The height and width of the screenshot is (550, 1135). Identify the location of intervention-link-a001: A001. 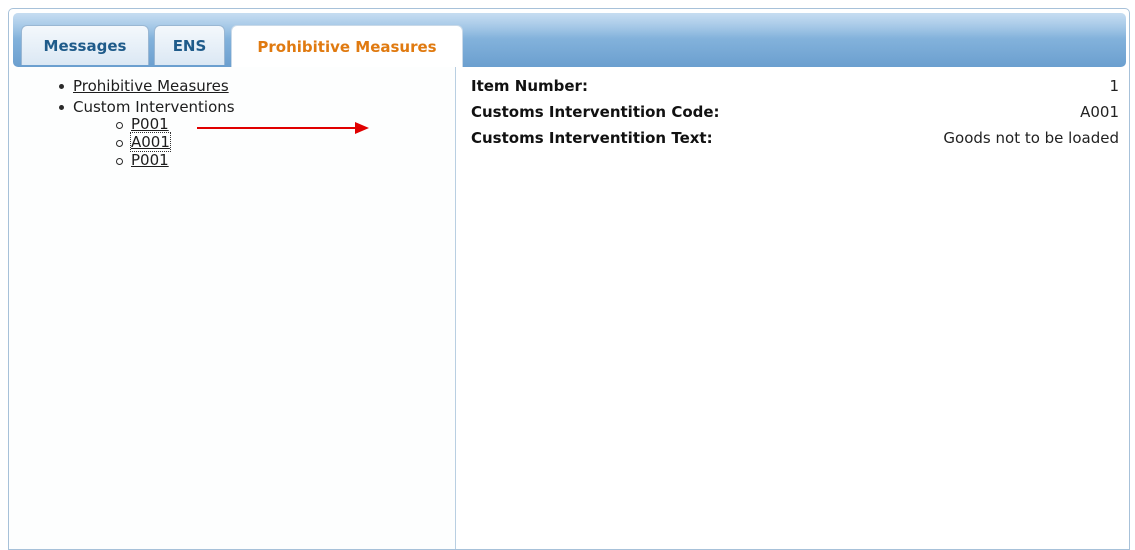
(150, 142).